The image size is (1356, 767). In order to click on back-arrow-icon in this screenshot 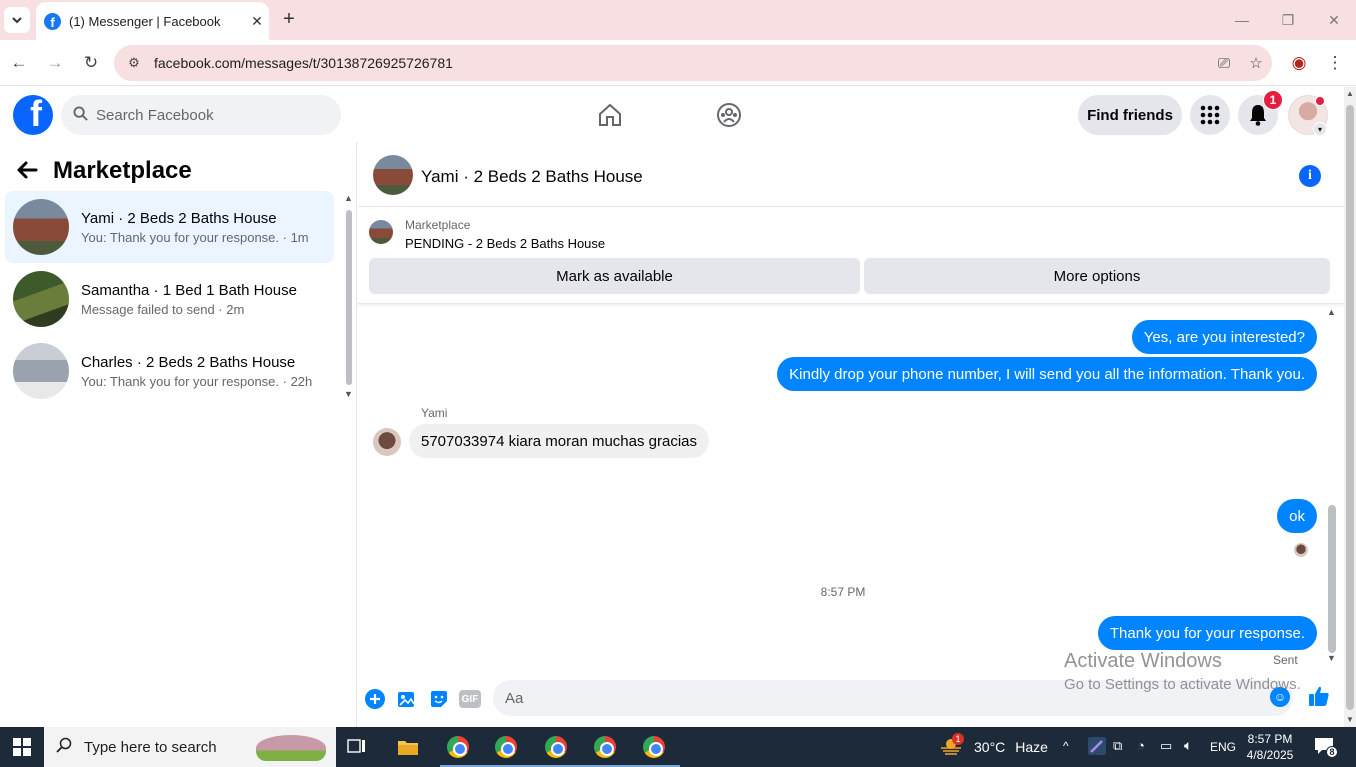, I will do `click(27, 173)`.